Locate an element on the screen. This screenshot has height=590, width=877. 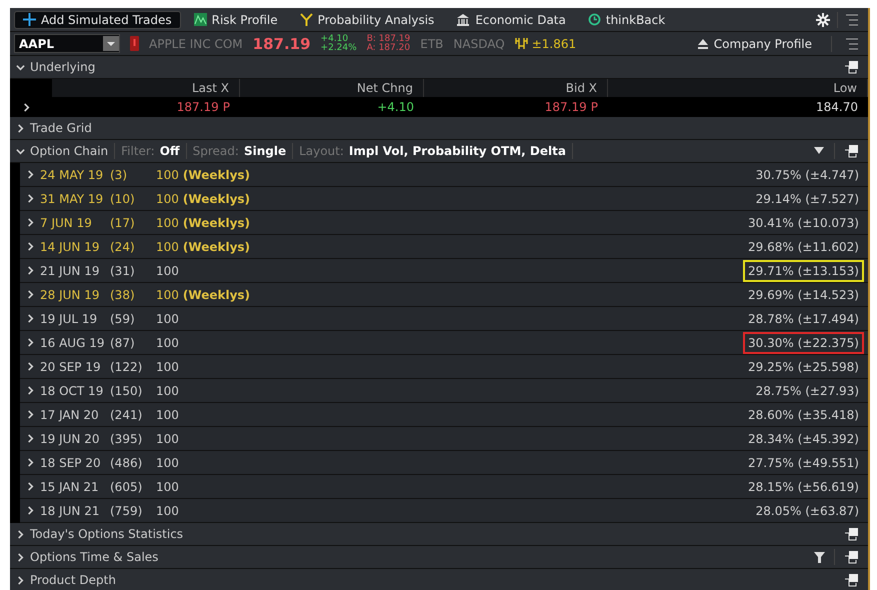
percent-change: +2.24% is located at coordinates (338, 48).